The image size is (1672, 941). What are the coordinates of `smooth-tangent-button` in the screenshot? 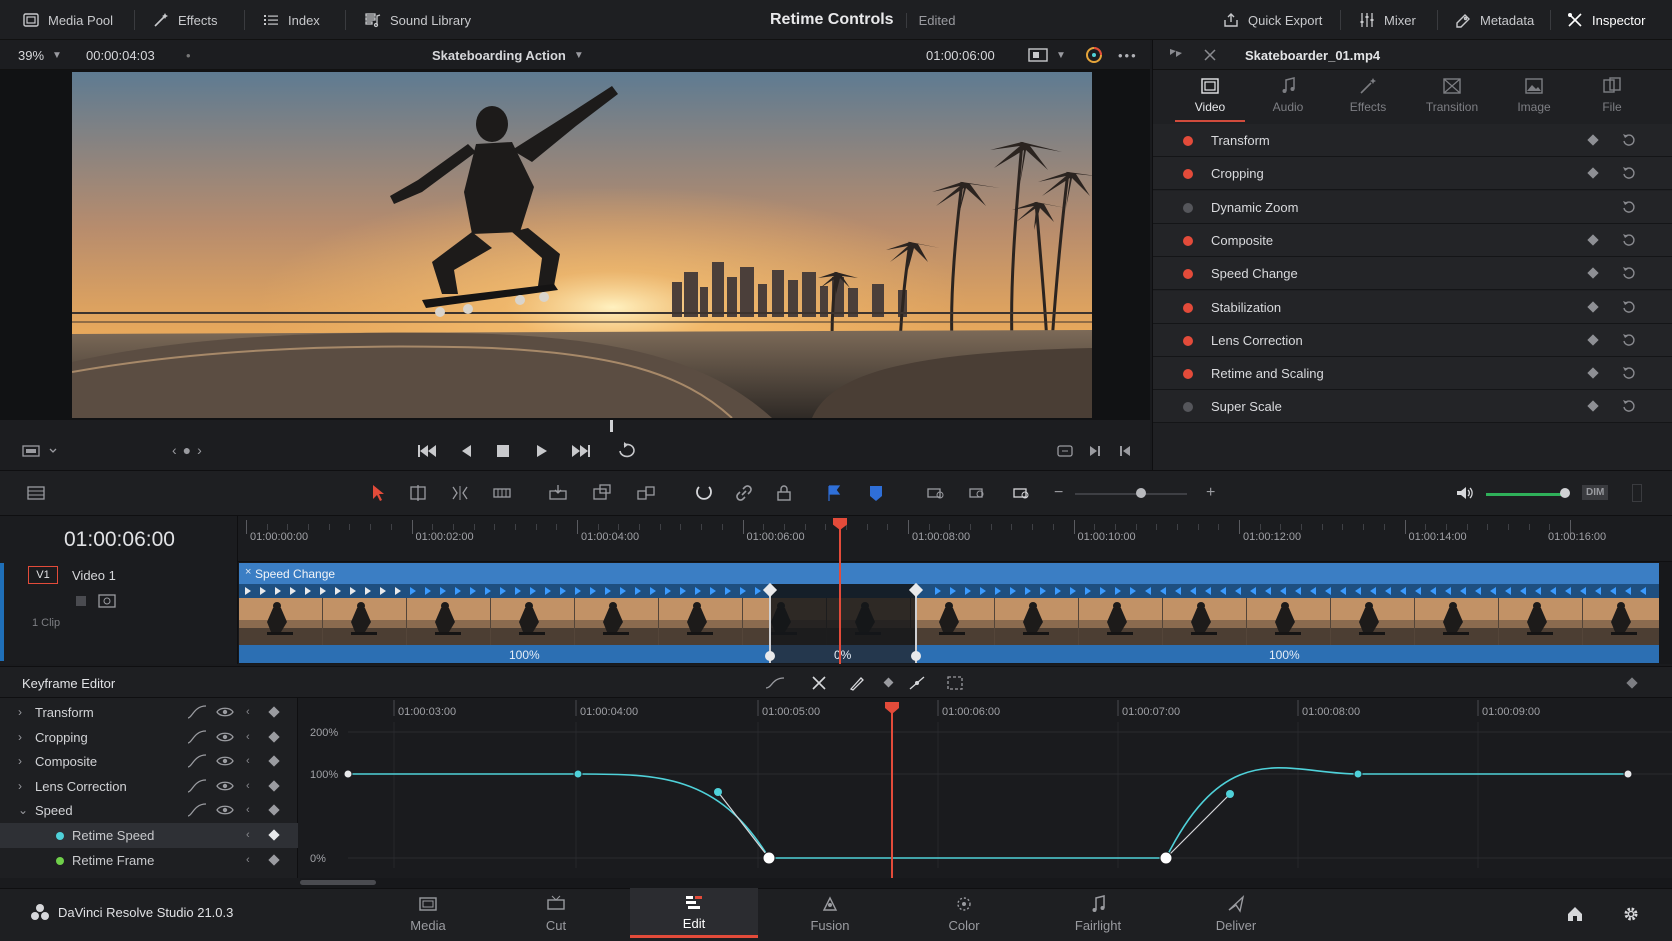 It's located at (917, 684).